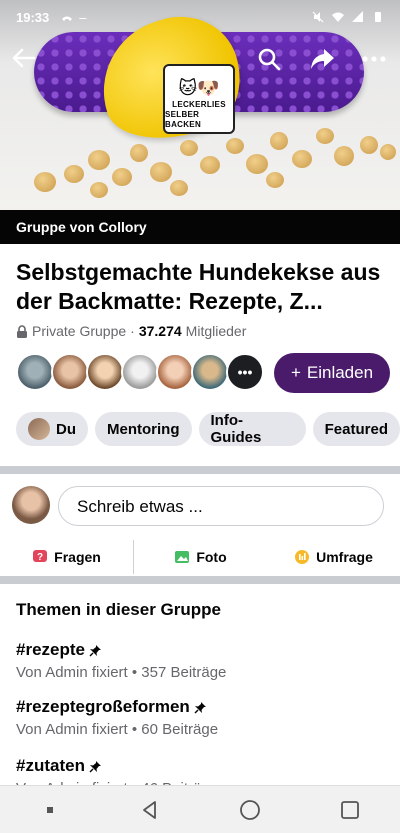 The height and width of the screenshot is (833, 400). What do you see at coordinates (79, 331) in the screenshot?
I see `privacy-label: Private Gruppe` at bounding box center [79, 331].